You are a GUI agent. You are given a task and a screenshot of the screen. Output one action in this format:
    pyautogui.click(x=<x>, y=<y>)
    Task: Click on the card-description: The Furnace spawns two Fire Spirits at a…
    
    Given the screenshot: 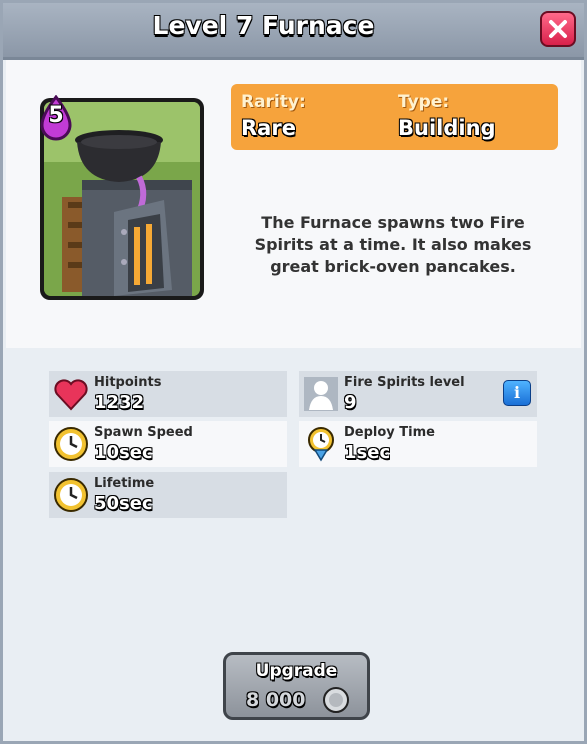 What is the action you would take?
    pyautogui.click(x=393, y=244)
    